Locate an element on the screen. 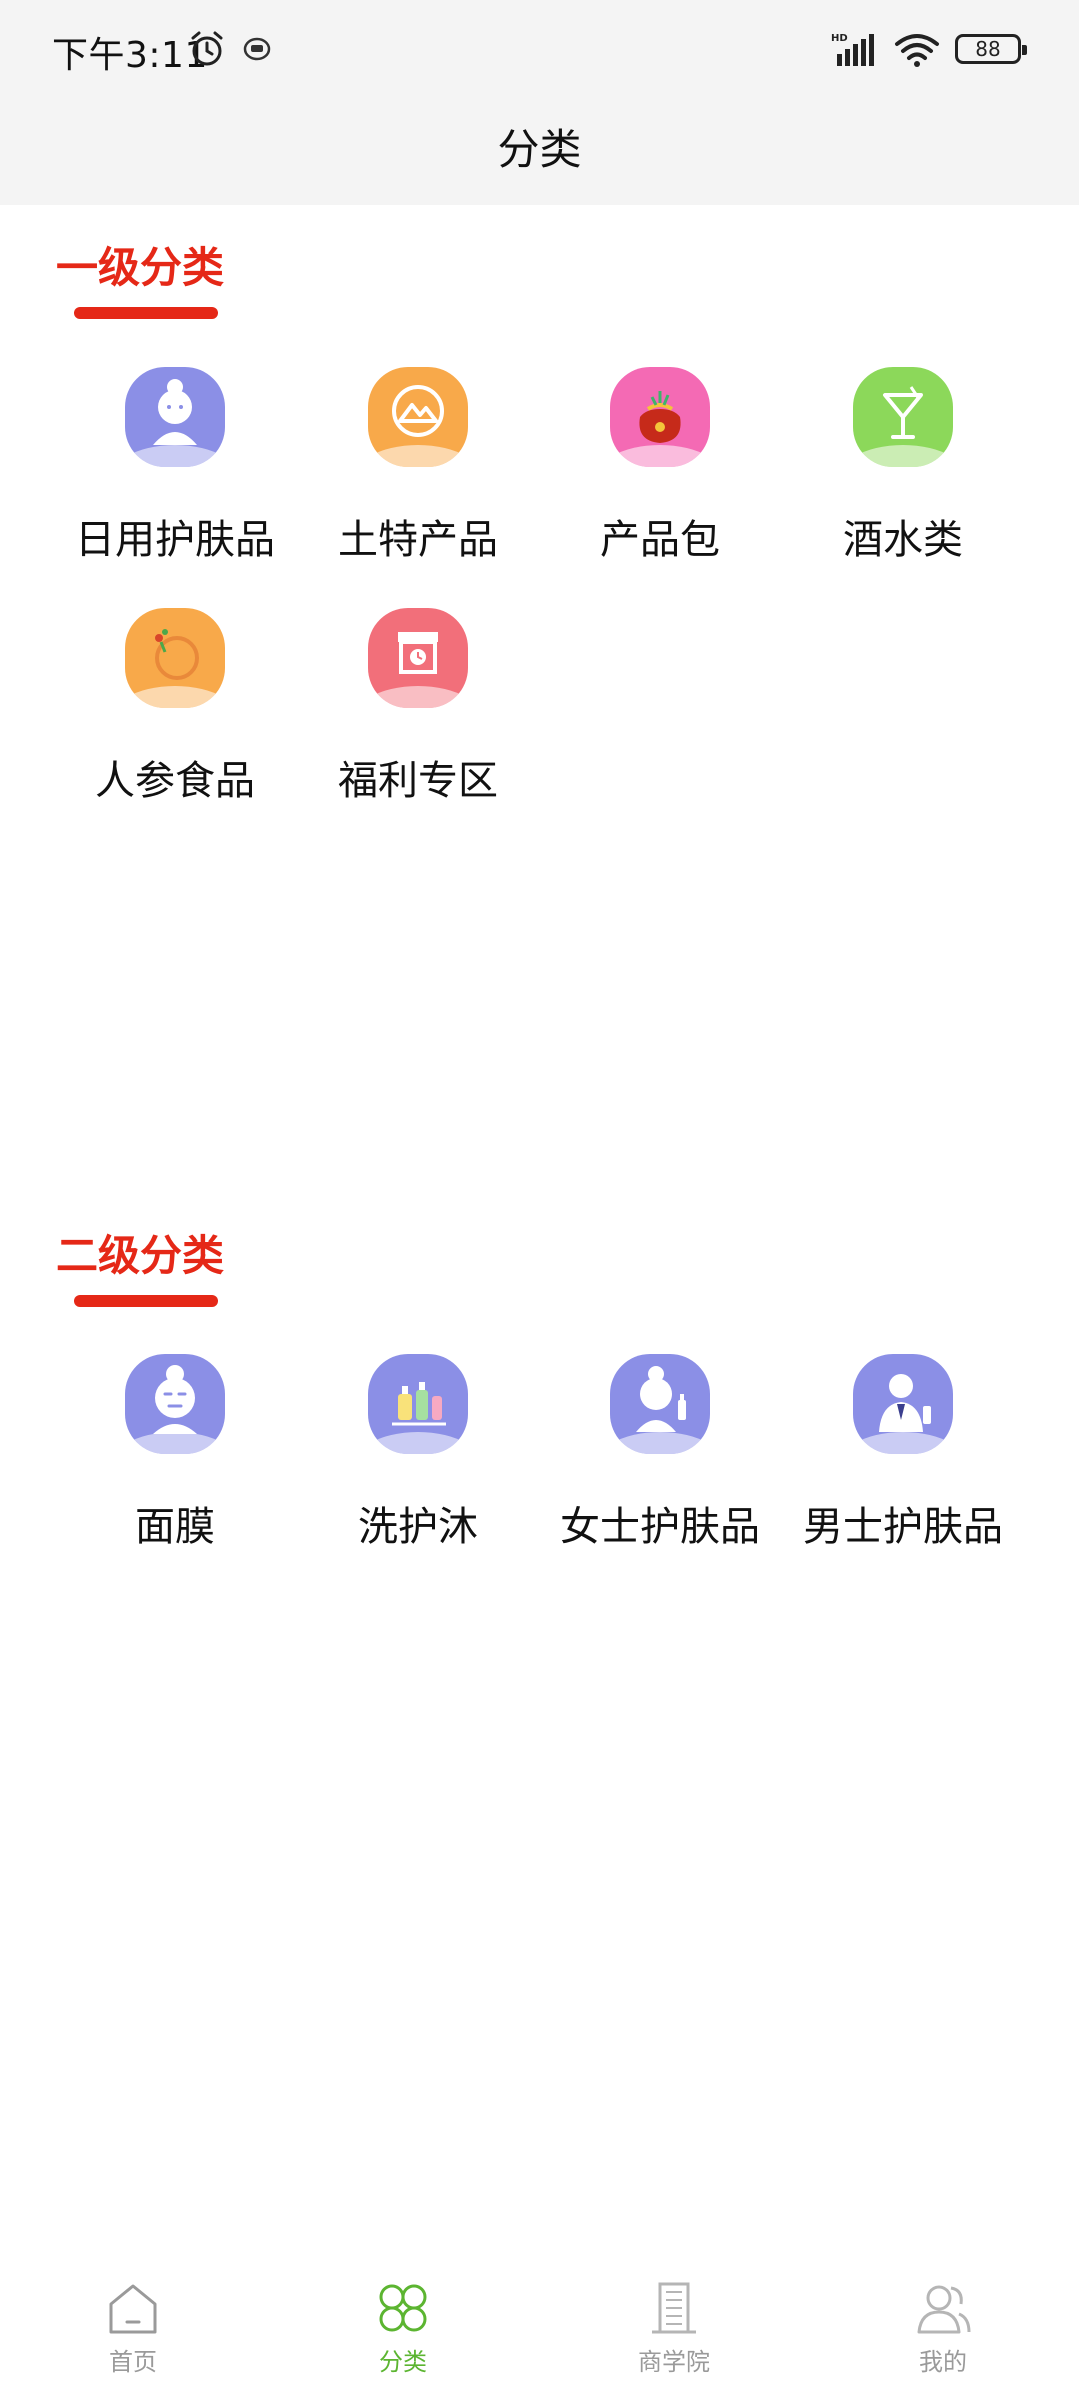 The image size is (1079, 2399). user-icon is located at coordinates (944, 2309).